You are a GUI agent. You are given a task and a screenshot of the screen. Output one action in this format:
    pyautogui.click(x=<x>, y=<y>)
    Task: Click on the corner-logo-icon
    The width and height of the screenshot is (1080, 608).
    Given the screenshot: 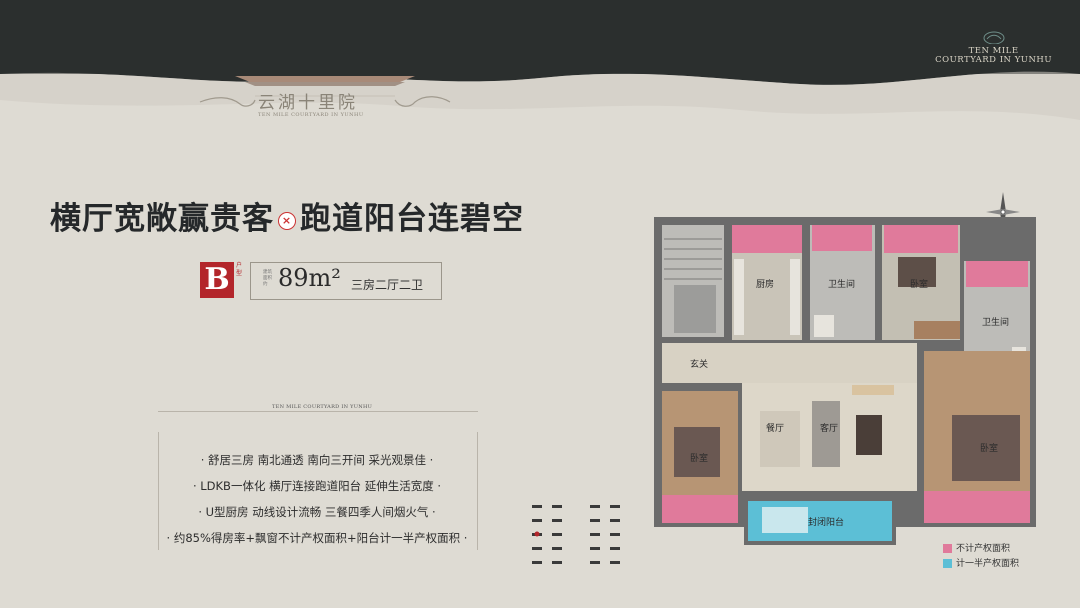 What is the action you would take?
    pyautogui.click(x=994, y=38)
    